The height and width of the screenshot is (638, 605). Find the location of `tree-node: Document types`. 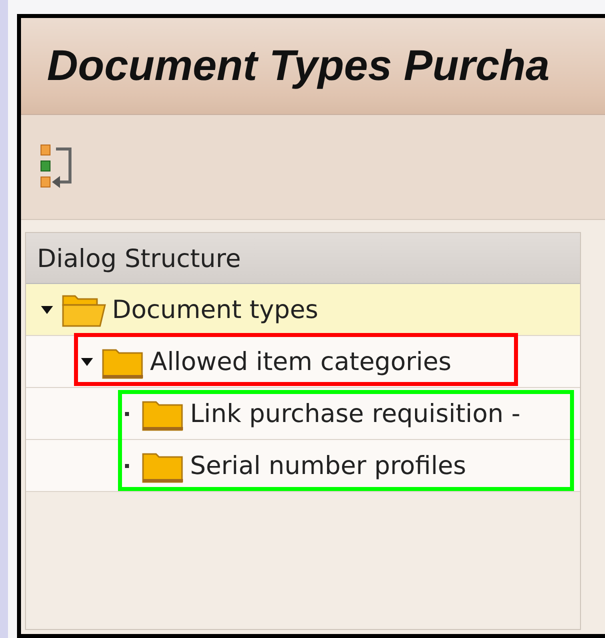

tree-node: Document types is located at coordinates (303, 310).